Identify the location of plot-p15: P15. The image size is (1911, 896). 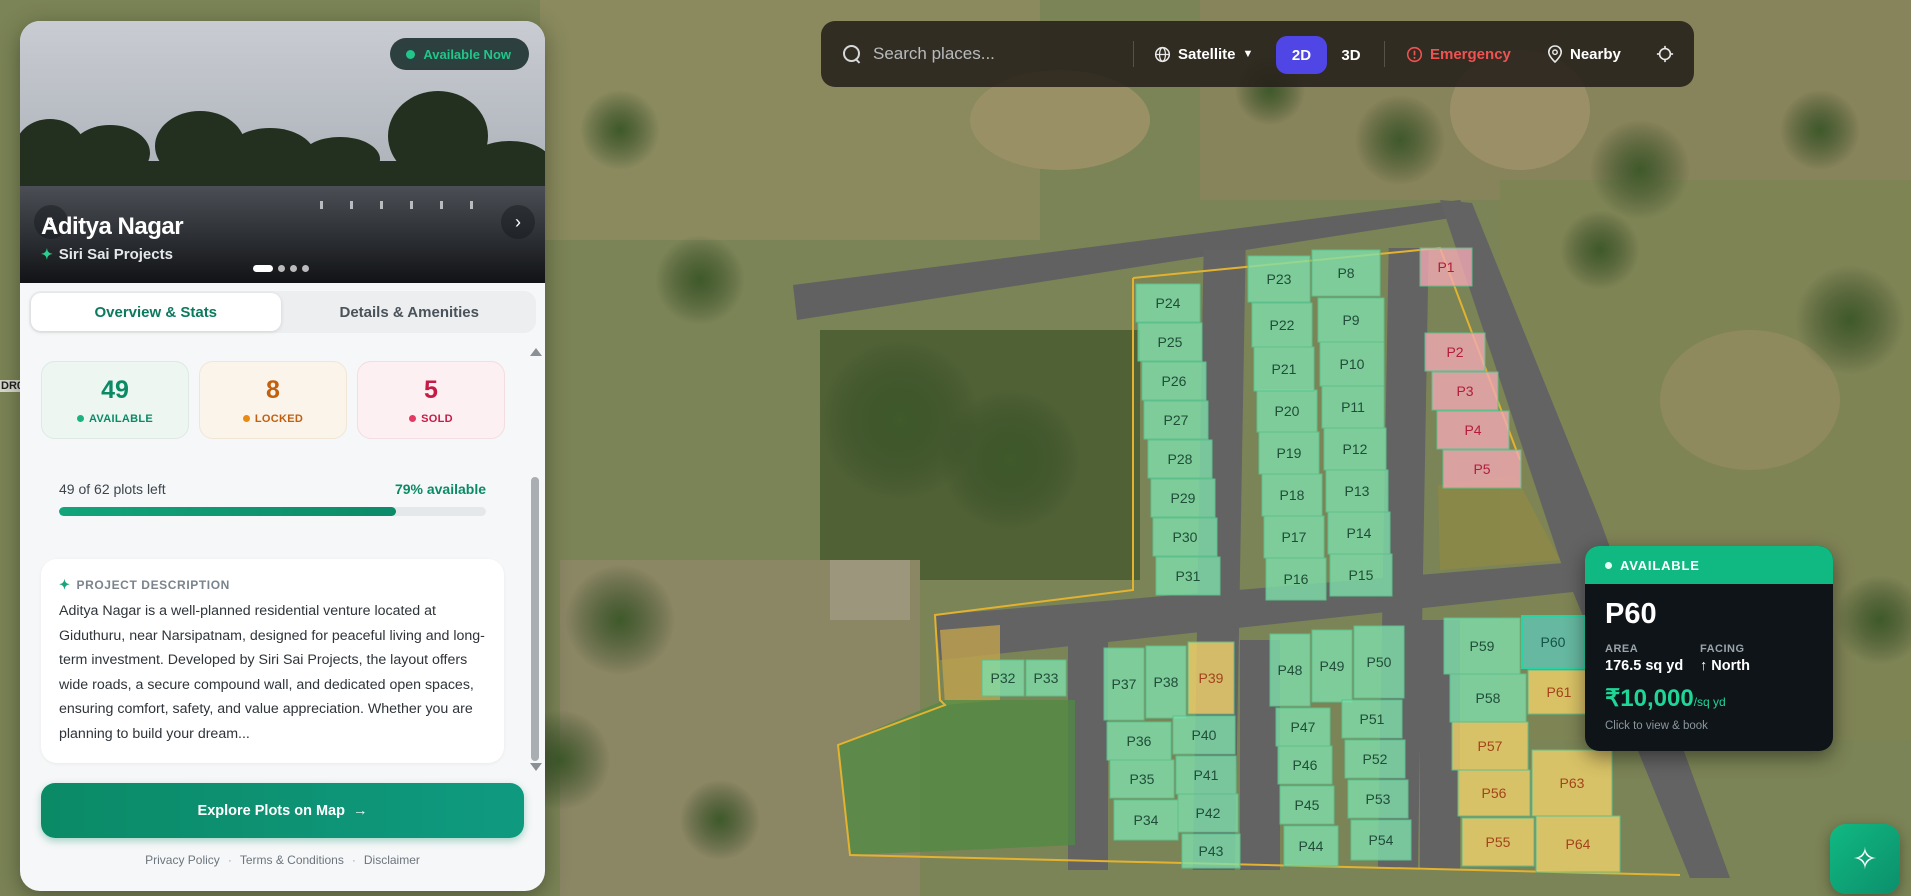
(1361, 575).